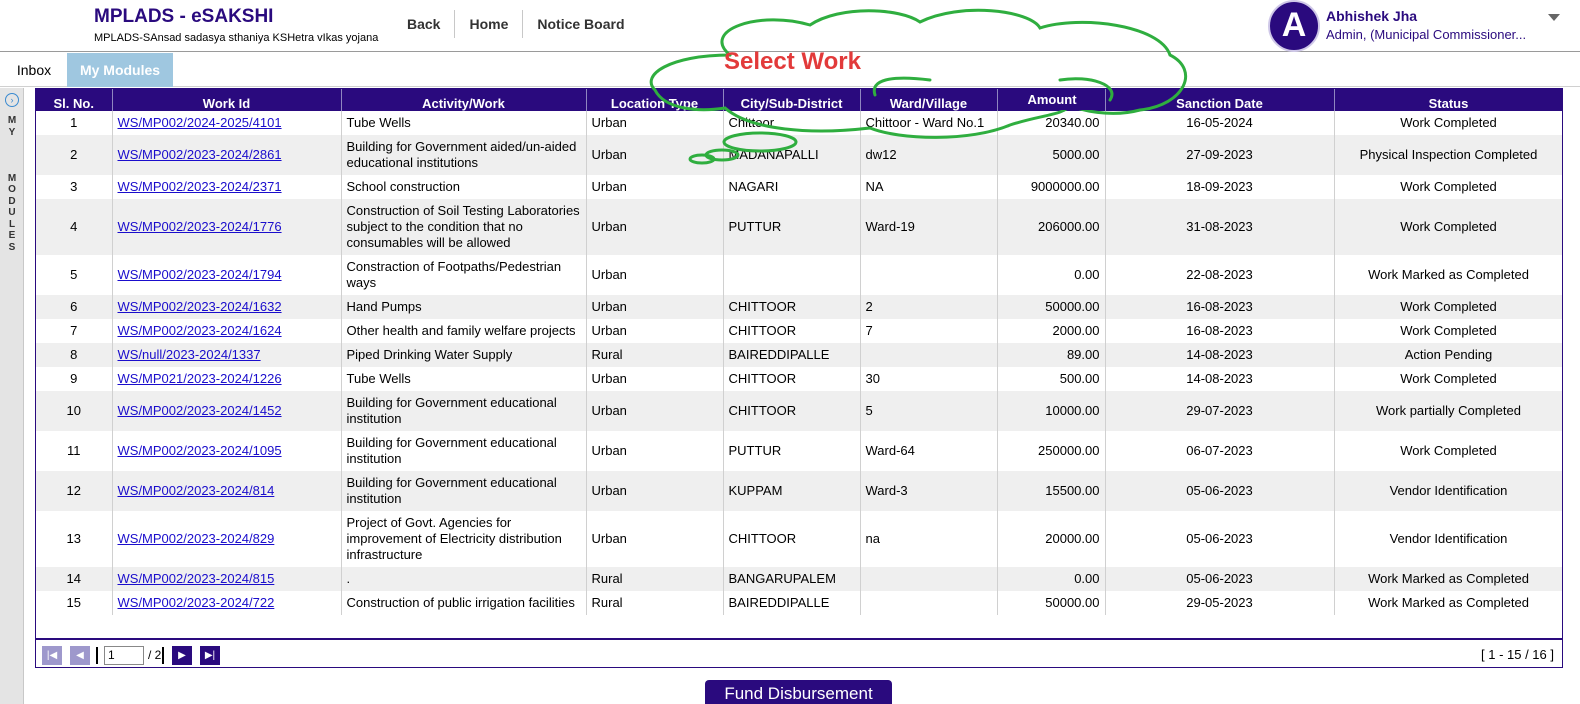 This screenshot has width=1580, height=704. Describe the element at coordinates (74, 579) in the screenshot. I see `cell-sl-no: 14` at that location.